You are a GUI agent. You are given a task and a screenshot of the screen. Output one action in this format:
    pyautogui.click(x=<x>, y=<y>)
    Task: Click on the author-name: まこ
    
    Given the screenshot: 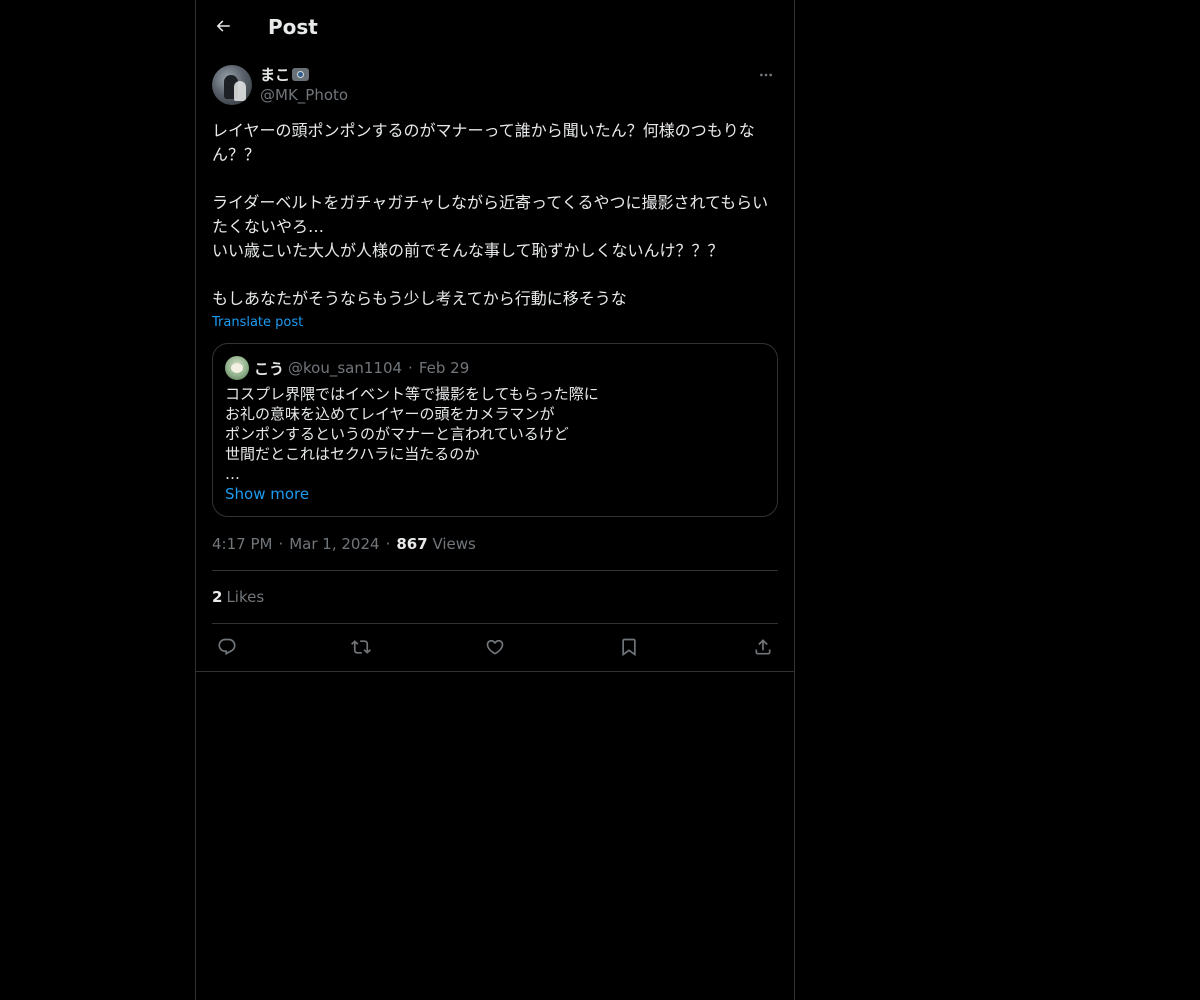 What is the action you would take?
    pyautogui.click(x=285, y=75)
    